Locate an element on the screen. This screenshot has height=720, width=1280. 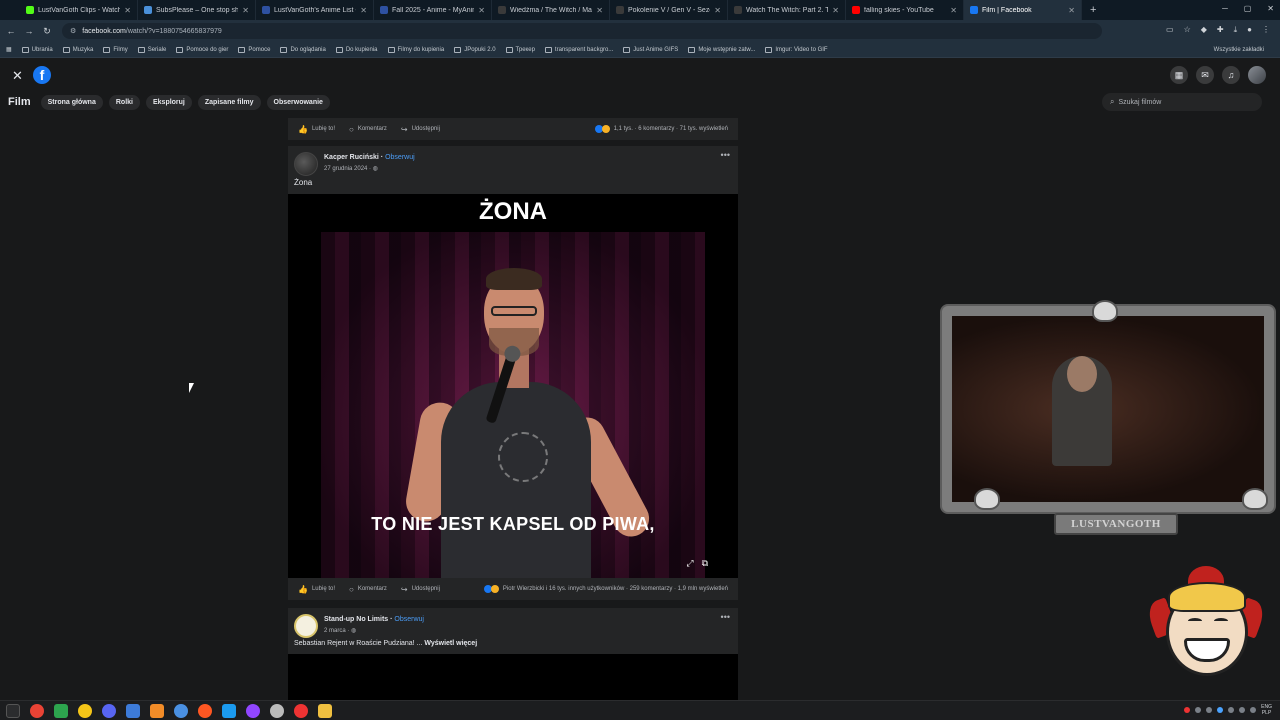
browser-tab: SubsPlease – One stop shop fo✕ is located at coordinates (197, 10).